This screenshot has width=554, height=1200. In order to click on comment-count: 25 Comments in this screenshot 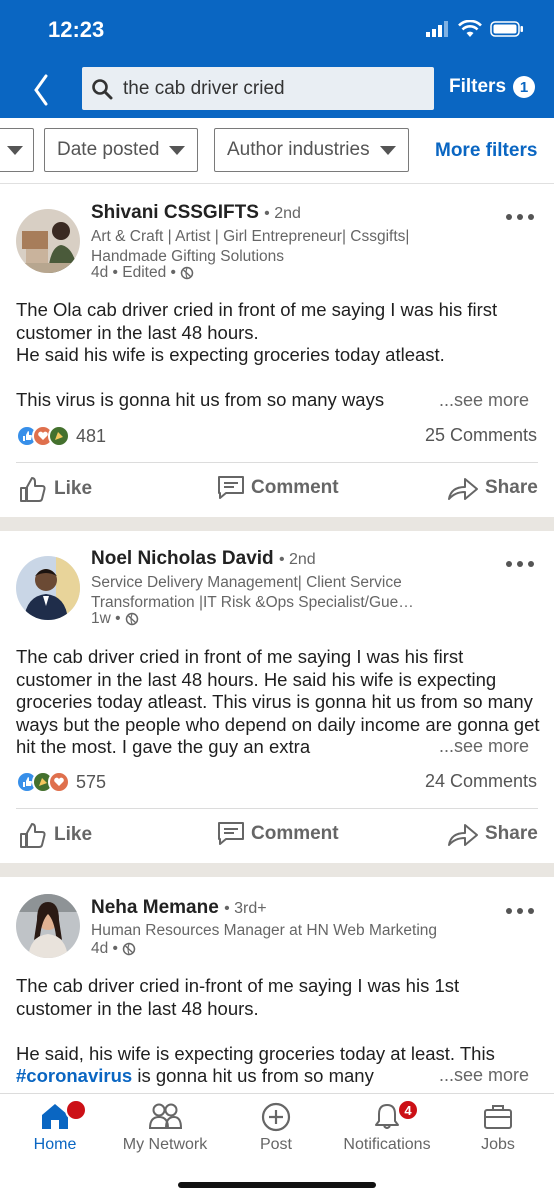, I will do `click(481, 435)`.